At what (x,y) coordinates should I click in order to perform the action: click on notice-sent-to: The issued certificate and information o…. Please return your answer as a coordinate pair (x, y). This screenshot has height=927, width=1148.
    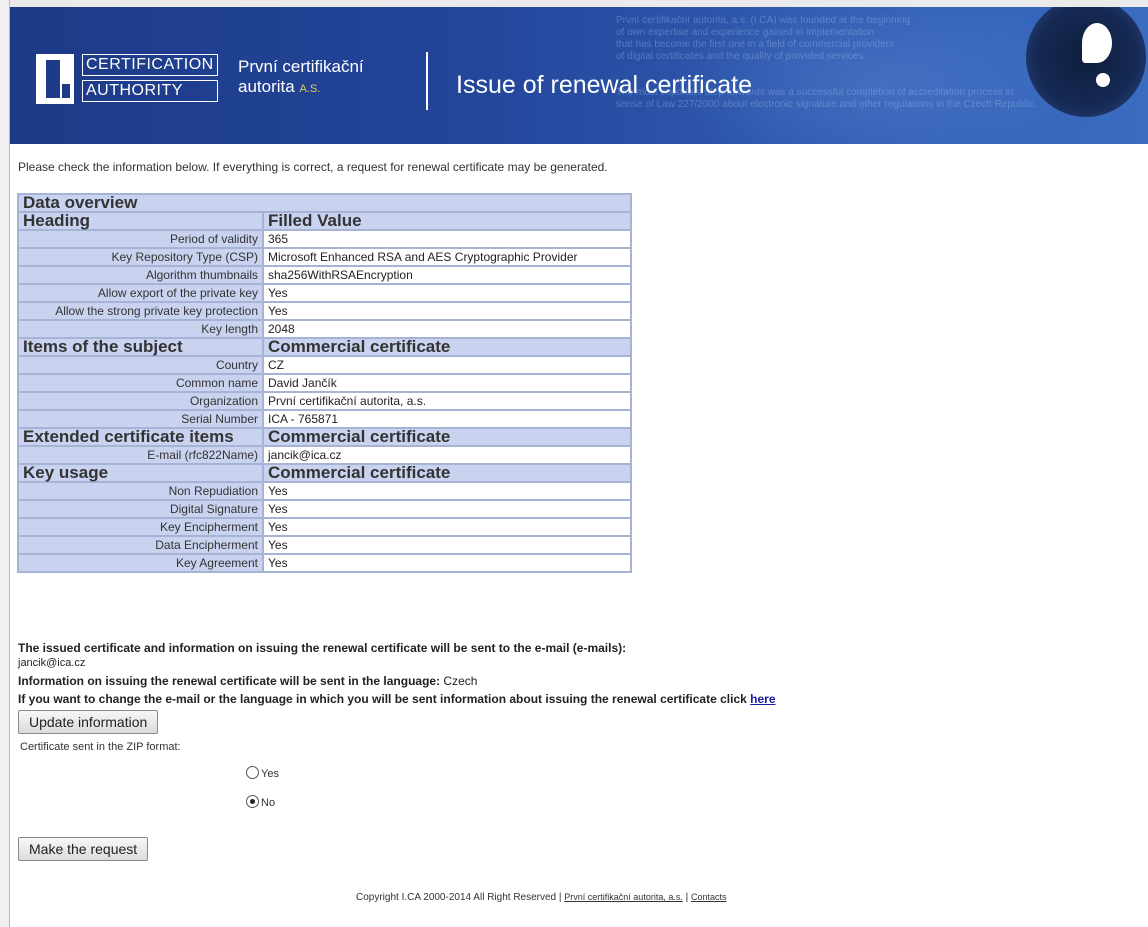
    Looking at the image, I should click on (322, 648).